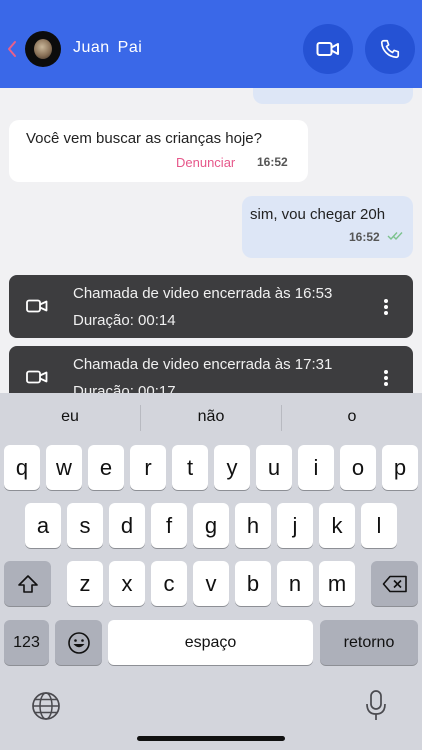 The width and height of the screenshot is (422, 750). Describe the element at coordinates (169, 583) in the screenshot. I see `key-c: c` at that location.